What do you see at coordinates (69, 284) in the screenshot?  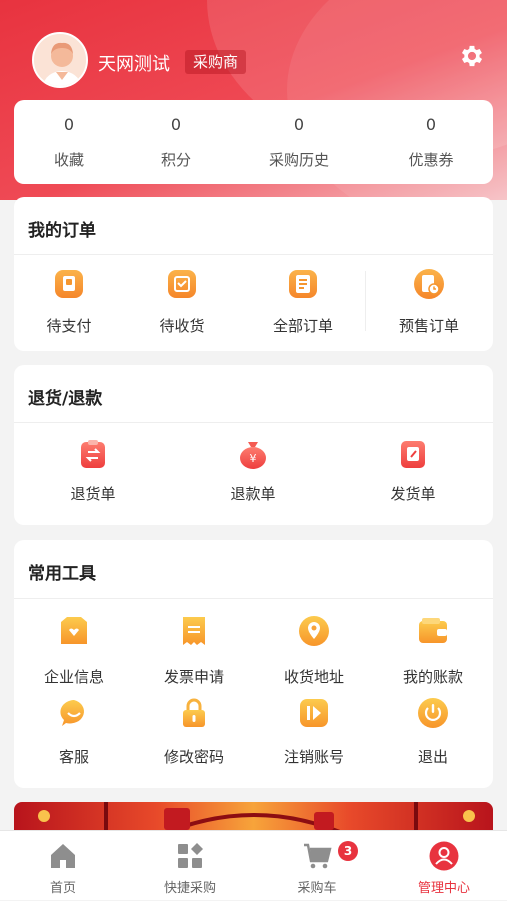 I see `wallet-icon` at bounding box center [69, 284].